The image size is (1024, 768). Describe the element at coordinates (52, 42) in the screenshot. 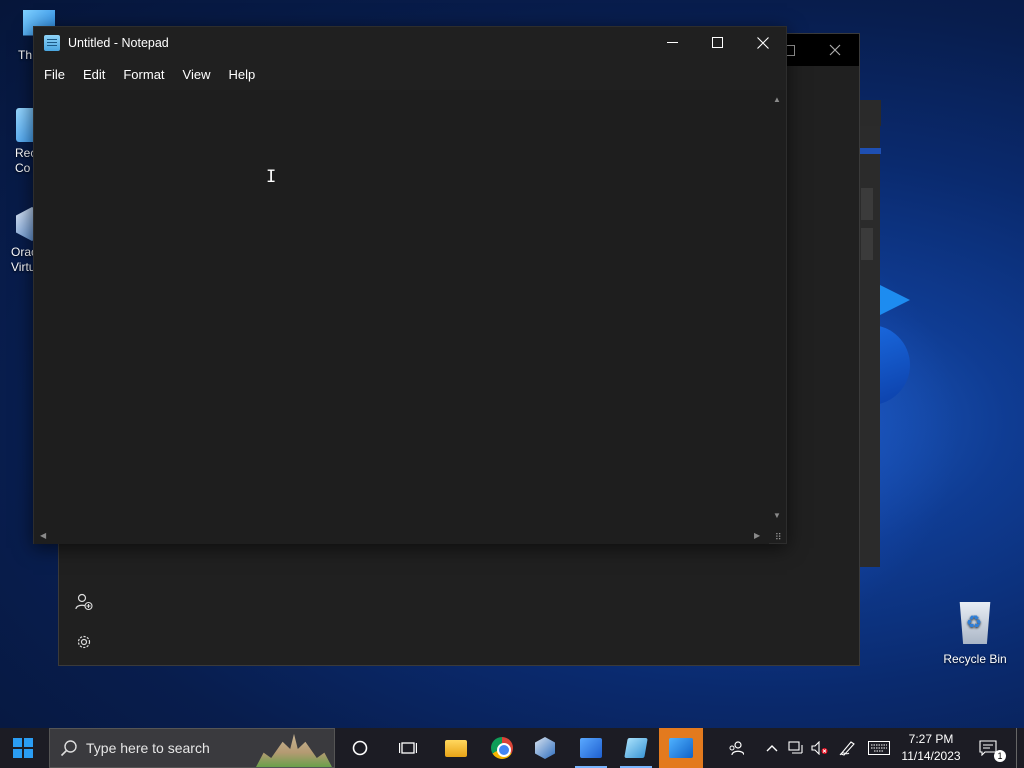

I see `notepad-app-icon` at that location.